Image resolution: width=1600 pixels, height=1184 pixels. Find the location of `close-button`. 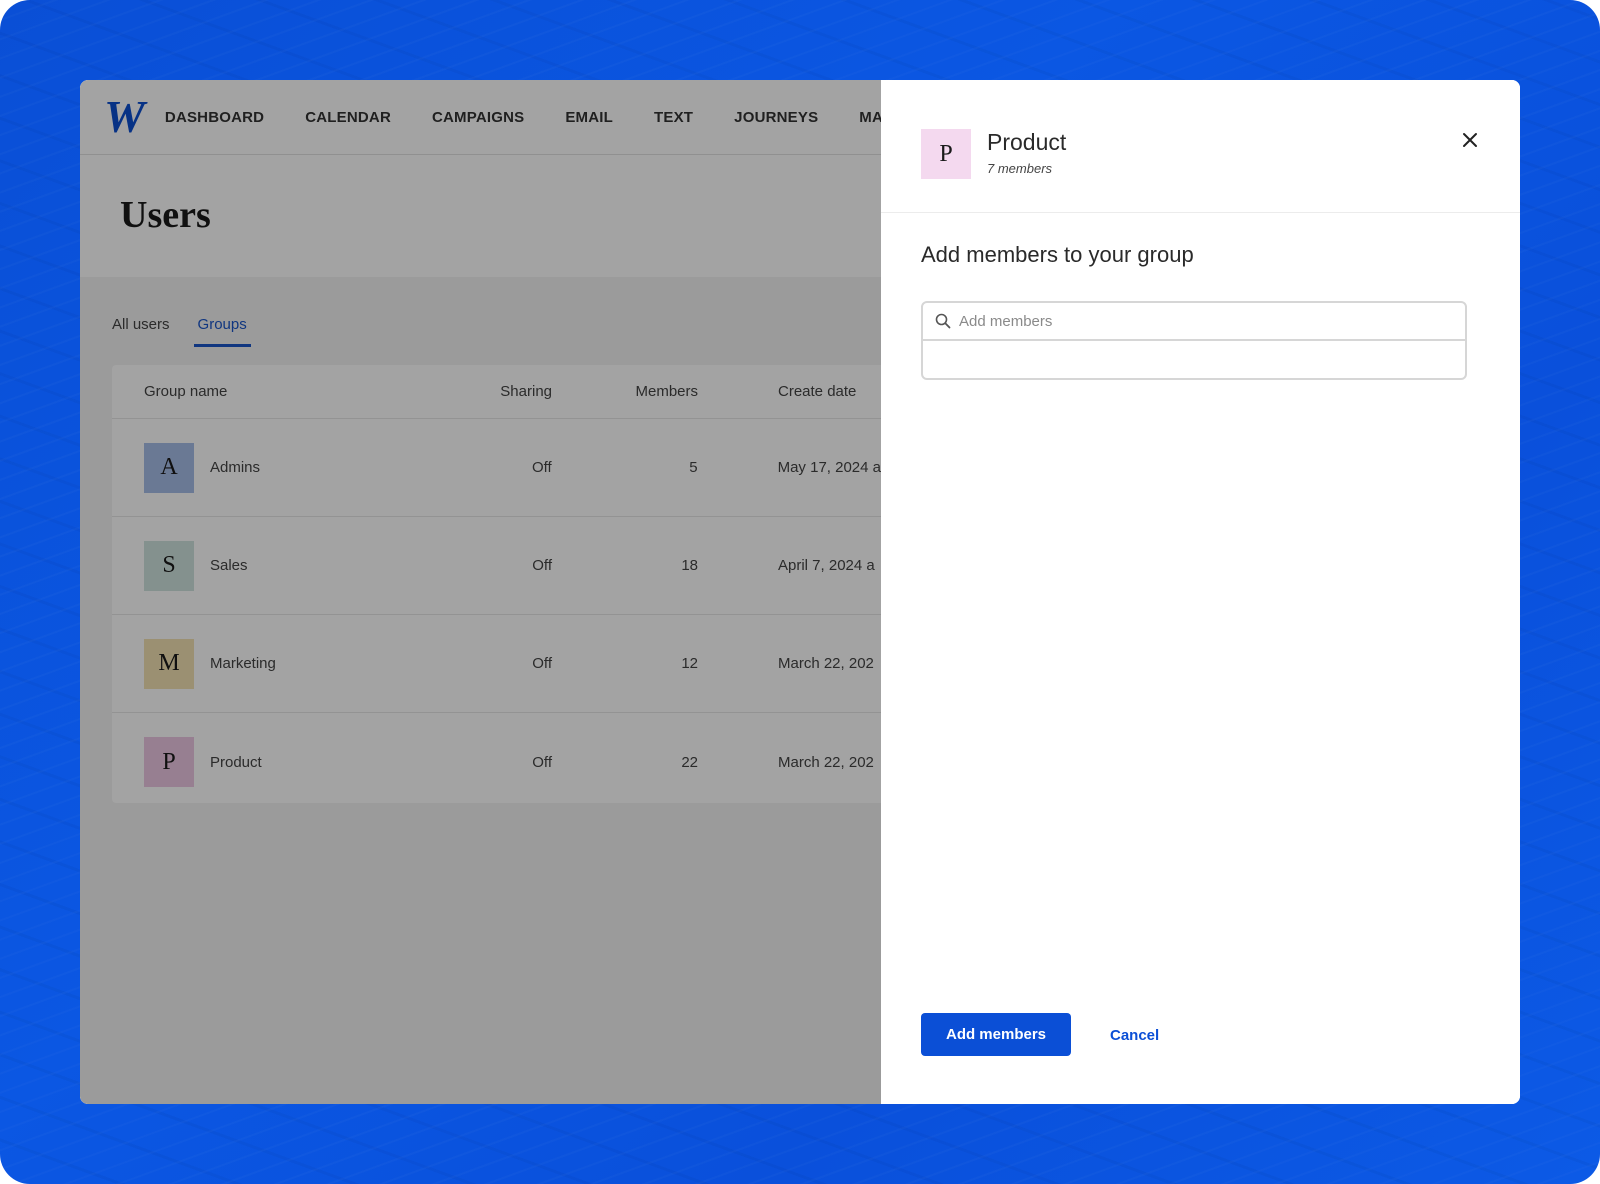

close-button is located at coordinates (1470, 140).